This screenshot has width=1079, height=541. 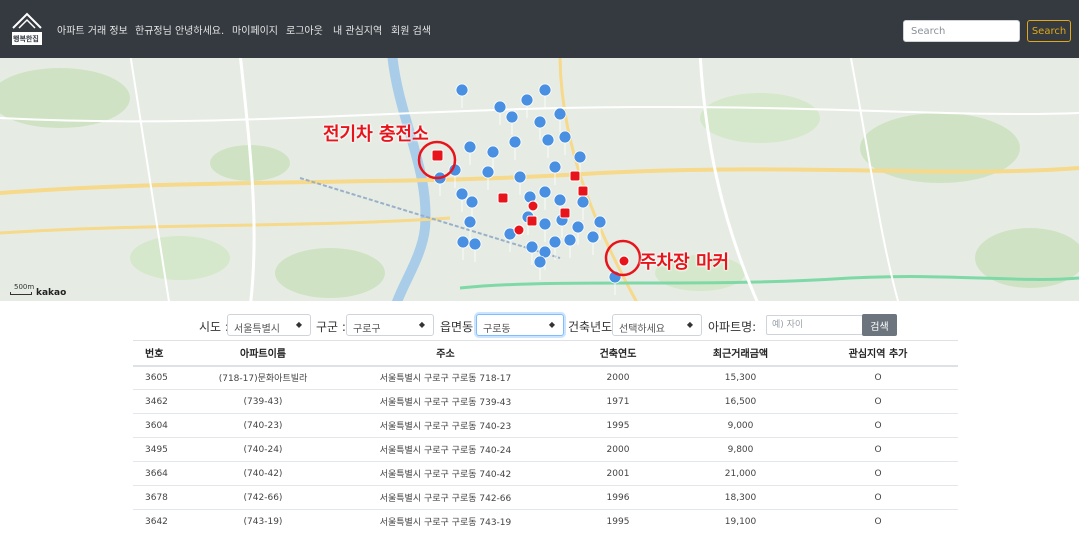 I want to click on cell-price: 9,800, so click(x=740, y=449).